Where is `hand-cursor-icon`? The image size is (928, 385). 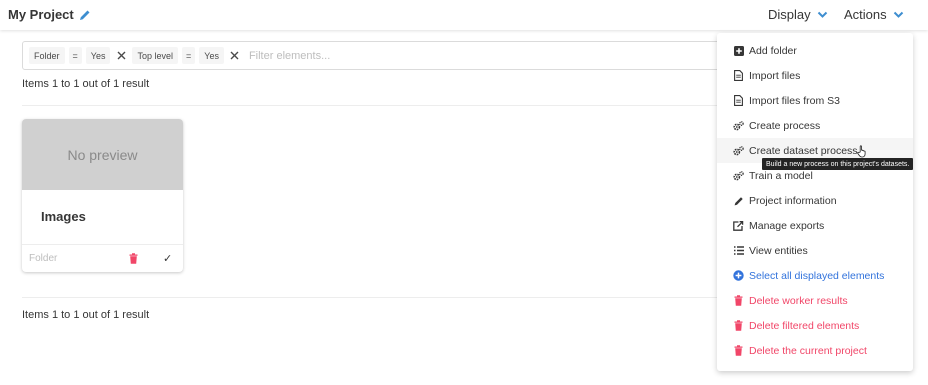
hand-cursor-icon is located at coordinates (862, 154).